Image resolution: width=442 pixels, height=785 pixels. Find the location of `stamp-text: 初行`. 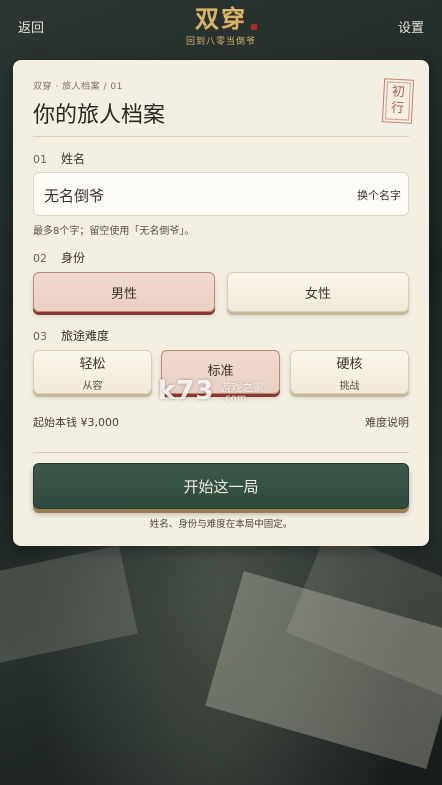

stamp-text: 初行 is located at coordinates (398, 100).